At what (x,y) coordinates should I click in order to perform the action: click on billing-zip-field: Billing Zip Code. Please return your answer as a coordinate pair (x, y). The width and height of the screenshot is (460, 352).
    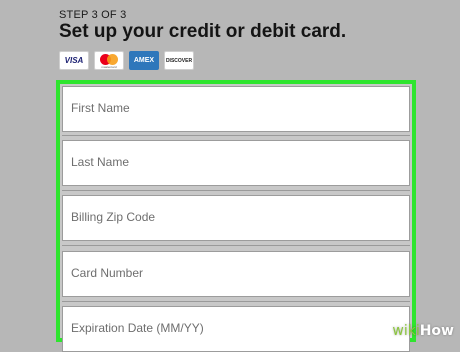
    Looking at the image, I should click on (236, 218).